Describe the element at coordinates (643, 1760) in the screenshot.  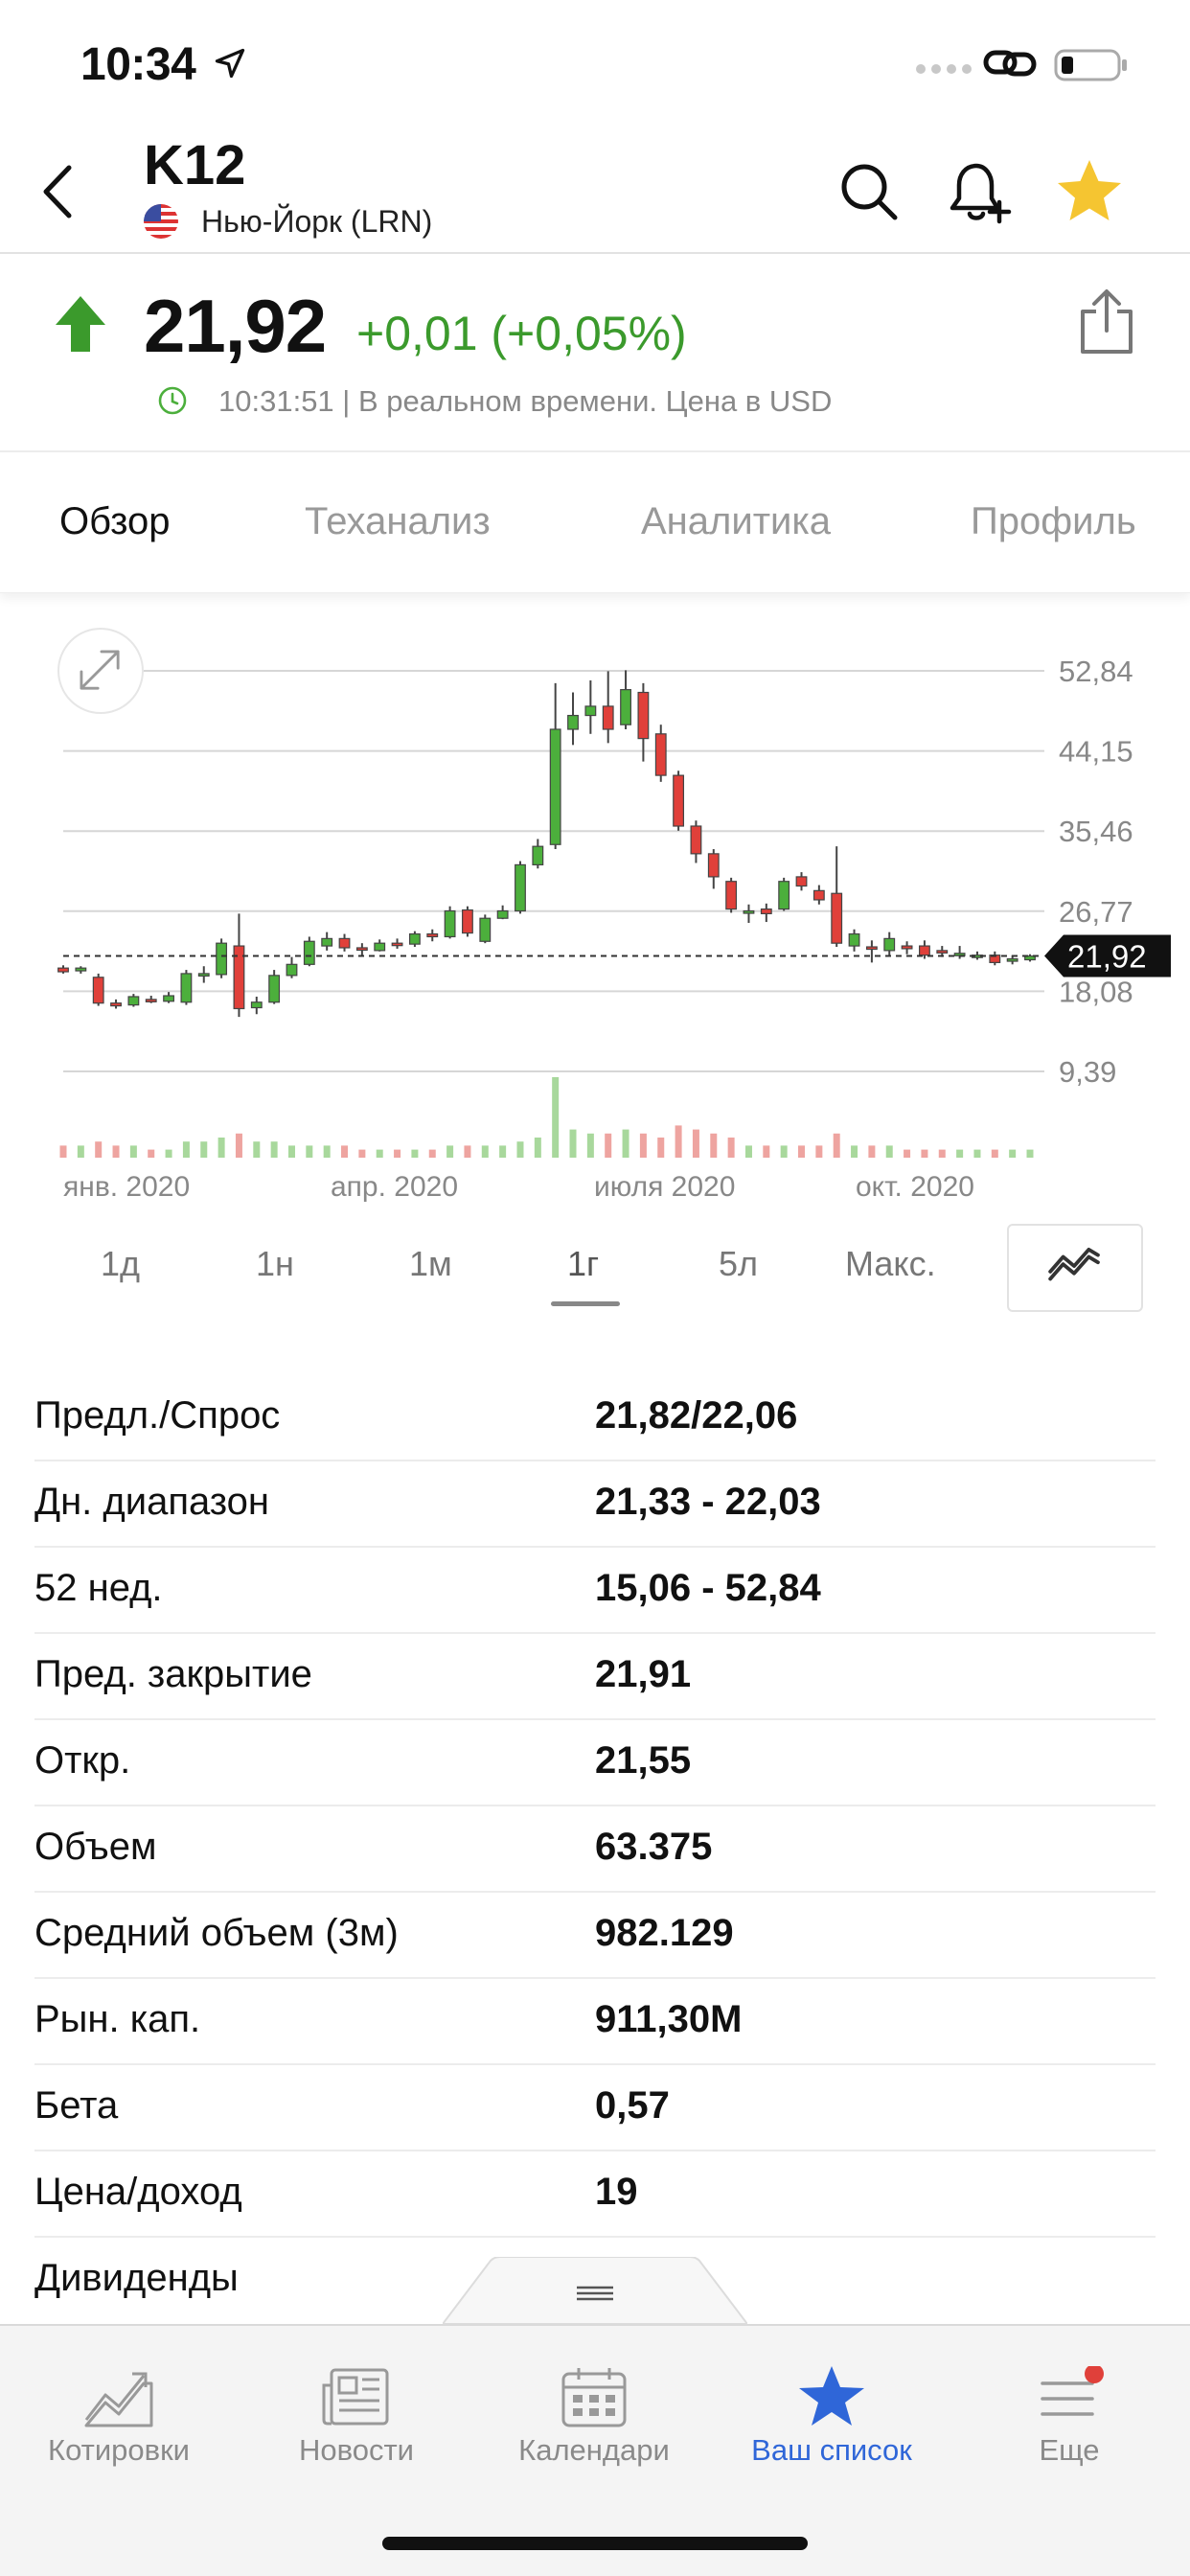
I see `stat-value: 21,55` at that location.